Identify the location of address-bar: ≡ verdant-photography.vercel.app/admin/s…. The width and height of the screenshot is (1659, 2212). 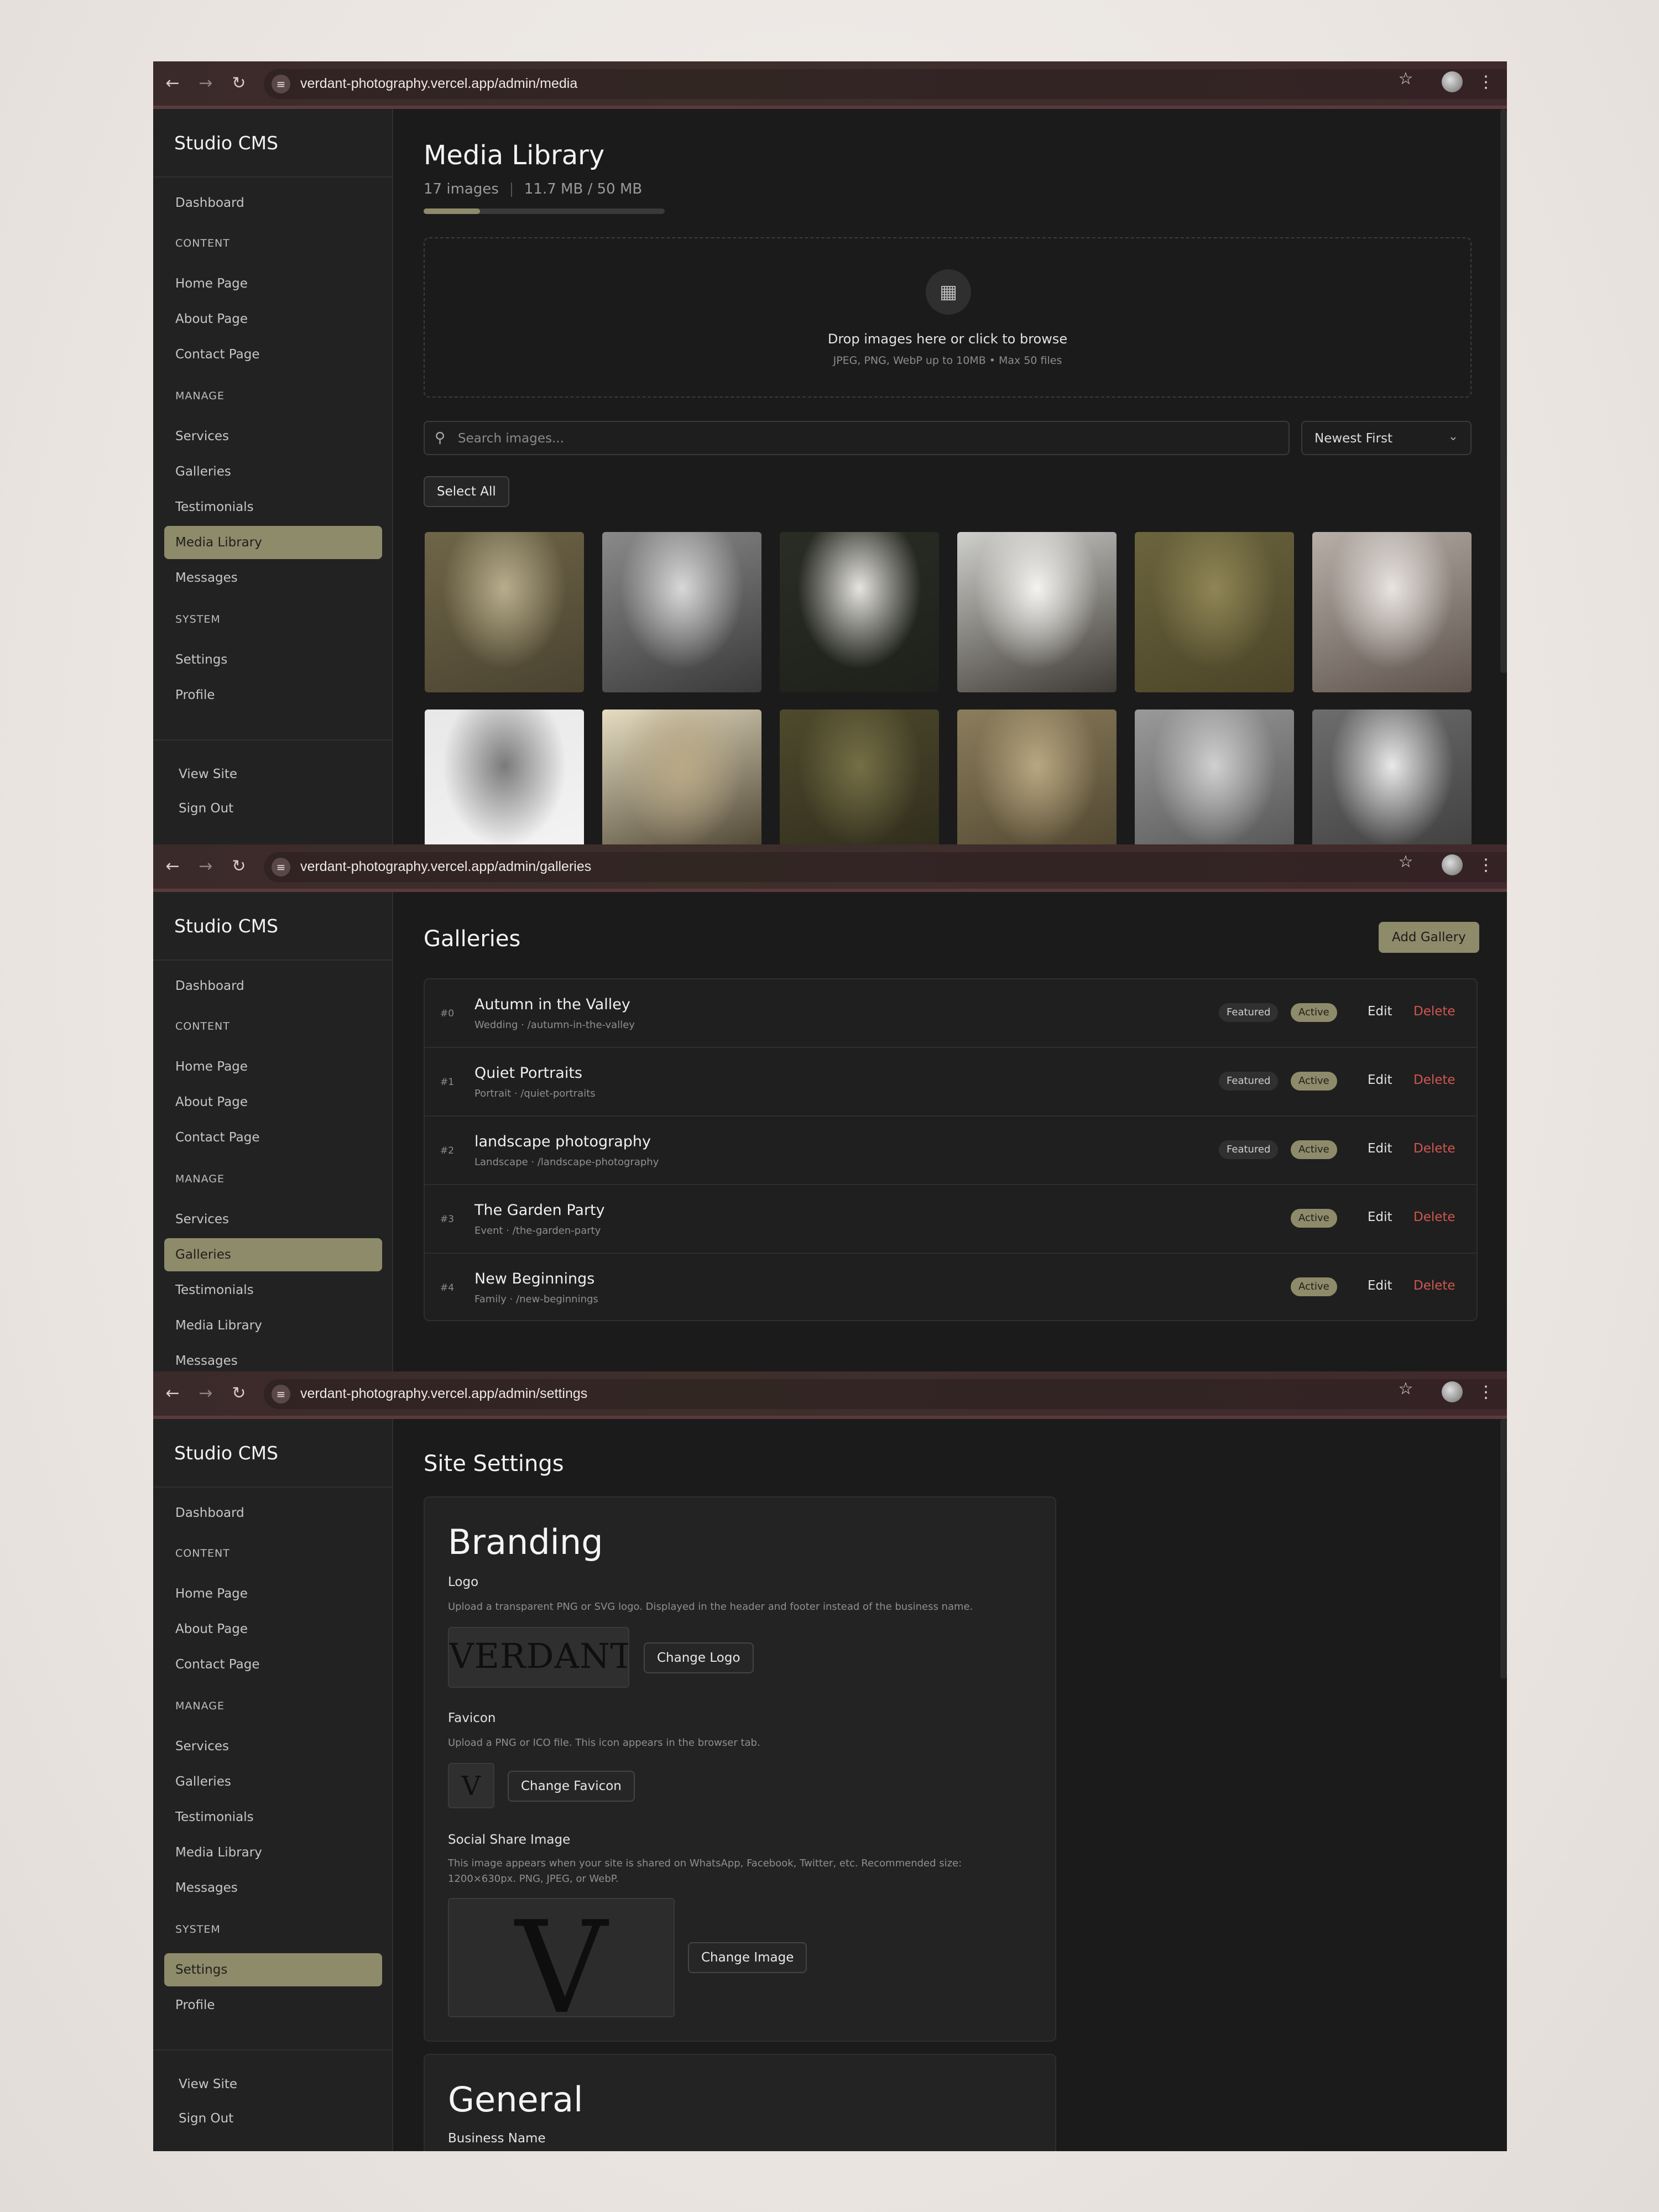
(886, 1394).